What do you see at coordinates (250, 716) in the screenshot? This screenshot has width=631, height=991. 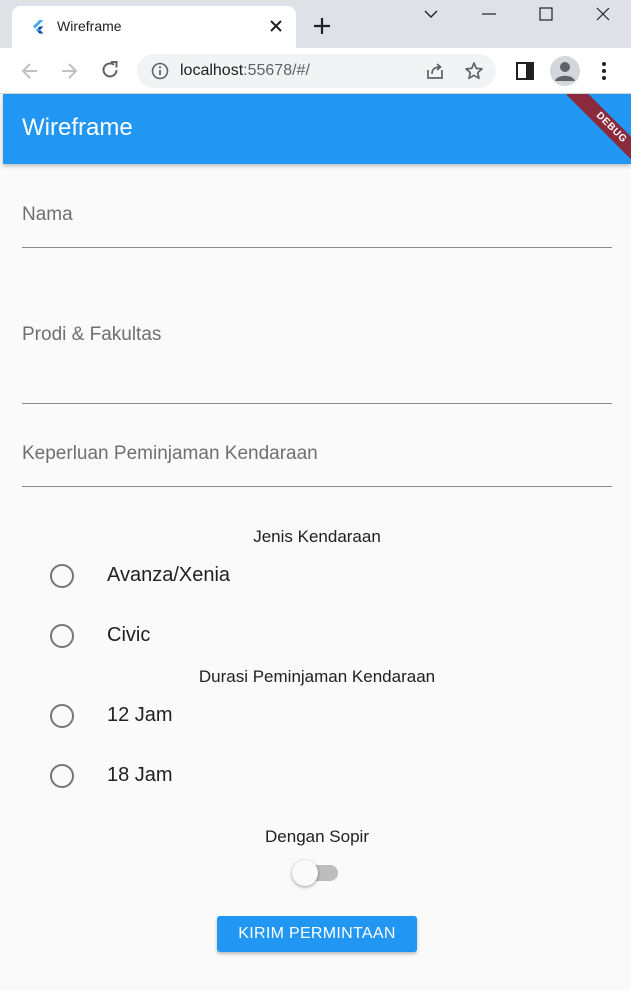 I see `radio-option-12-jam: 12 Jam` at bounding box center [250, 716].